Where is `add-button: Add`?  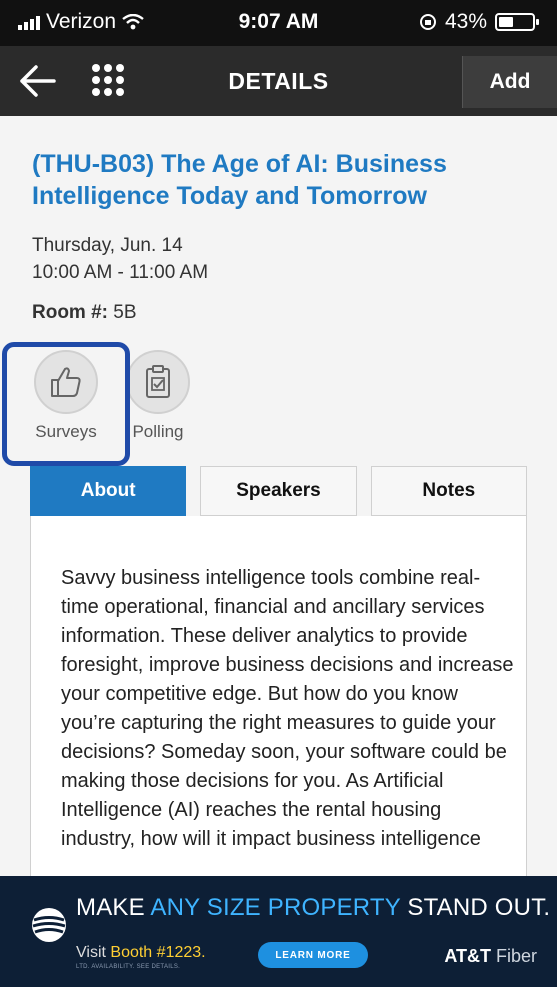
add-button: Add is located at coordinates (509, 82).